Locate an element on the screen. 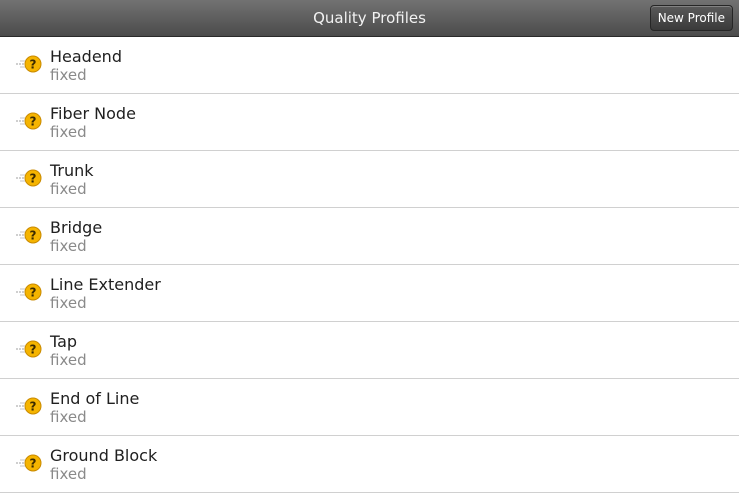  list-item: ? Ground Block fixed is located at coordinates (369, 464).